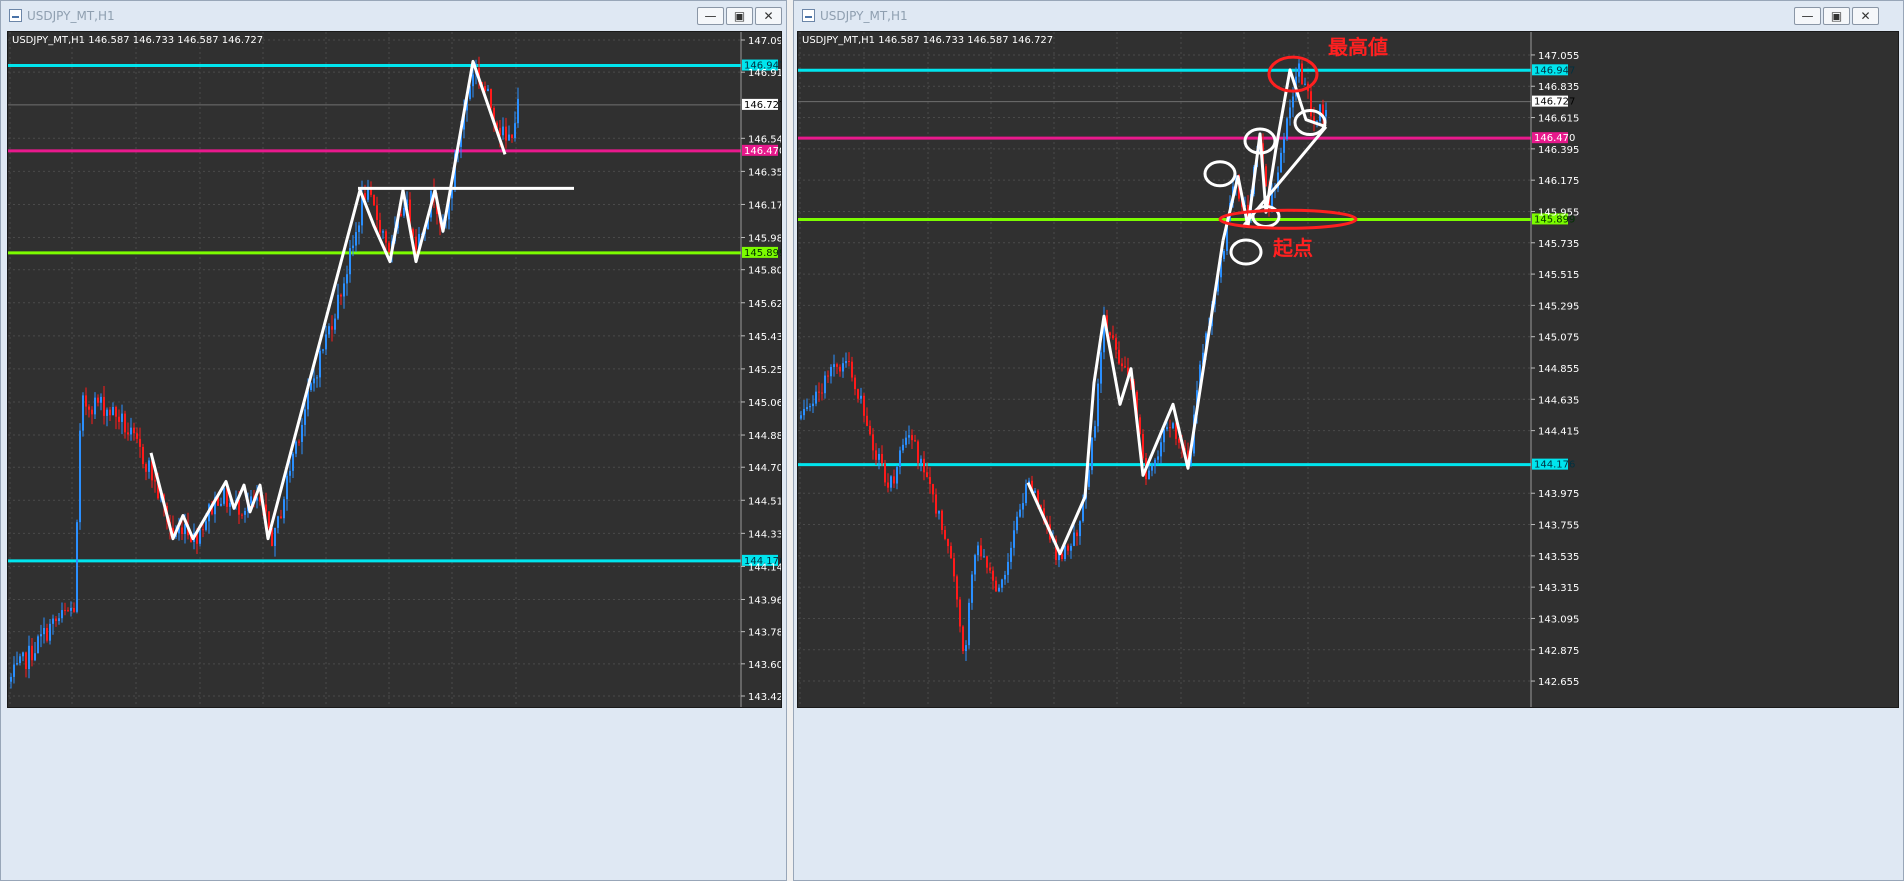  What do you see at coordinates (1558, 588) in the screenshot?
I see `y-tick-label: 143.315` at bounding box center [1558, 588].